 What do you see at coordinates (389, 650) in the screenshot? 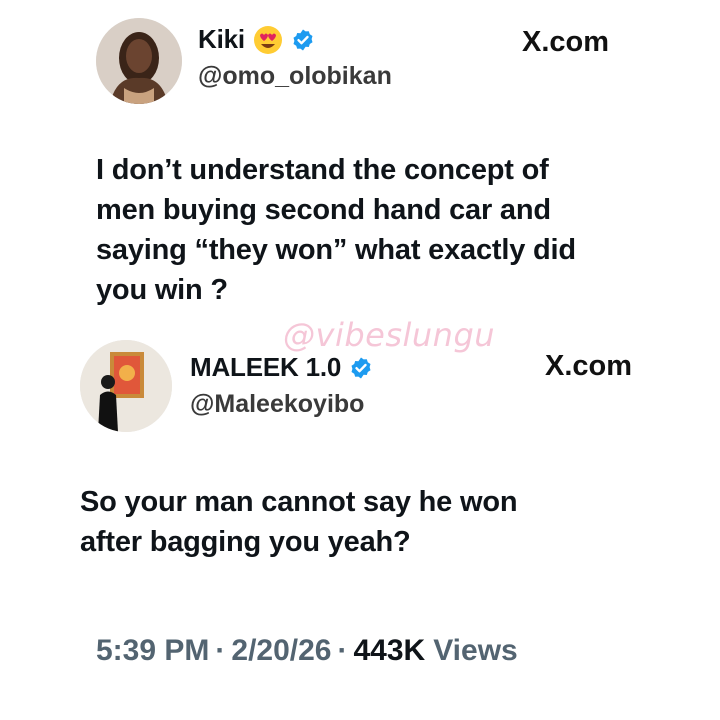
I see `views-count: 443K` at bounding box center [389, 650].